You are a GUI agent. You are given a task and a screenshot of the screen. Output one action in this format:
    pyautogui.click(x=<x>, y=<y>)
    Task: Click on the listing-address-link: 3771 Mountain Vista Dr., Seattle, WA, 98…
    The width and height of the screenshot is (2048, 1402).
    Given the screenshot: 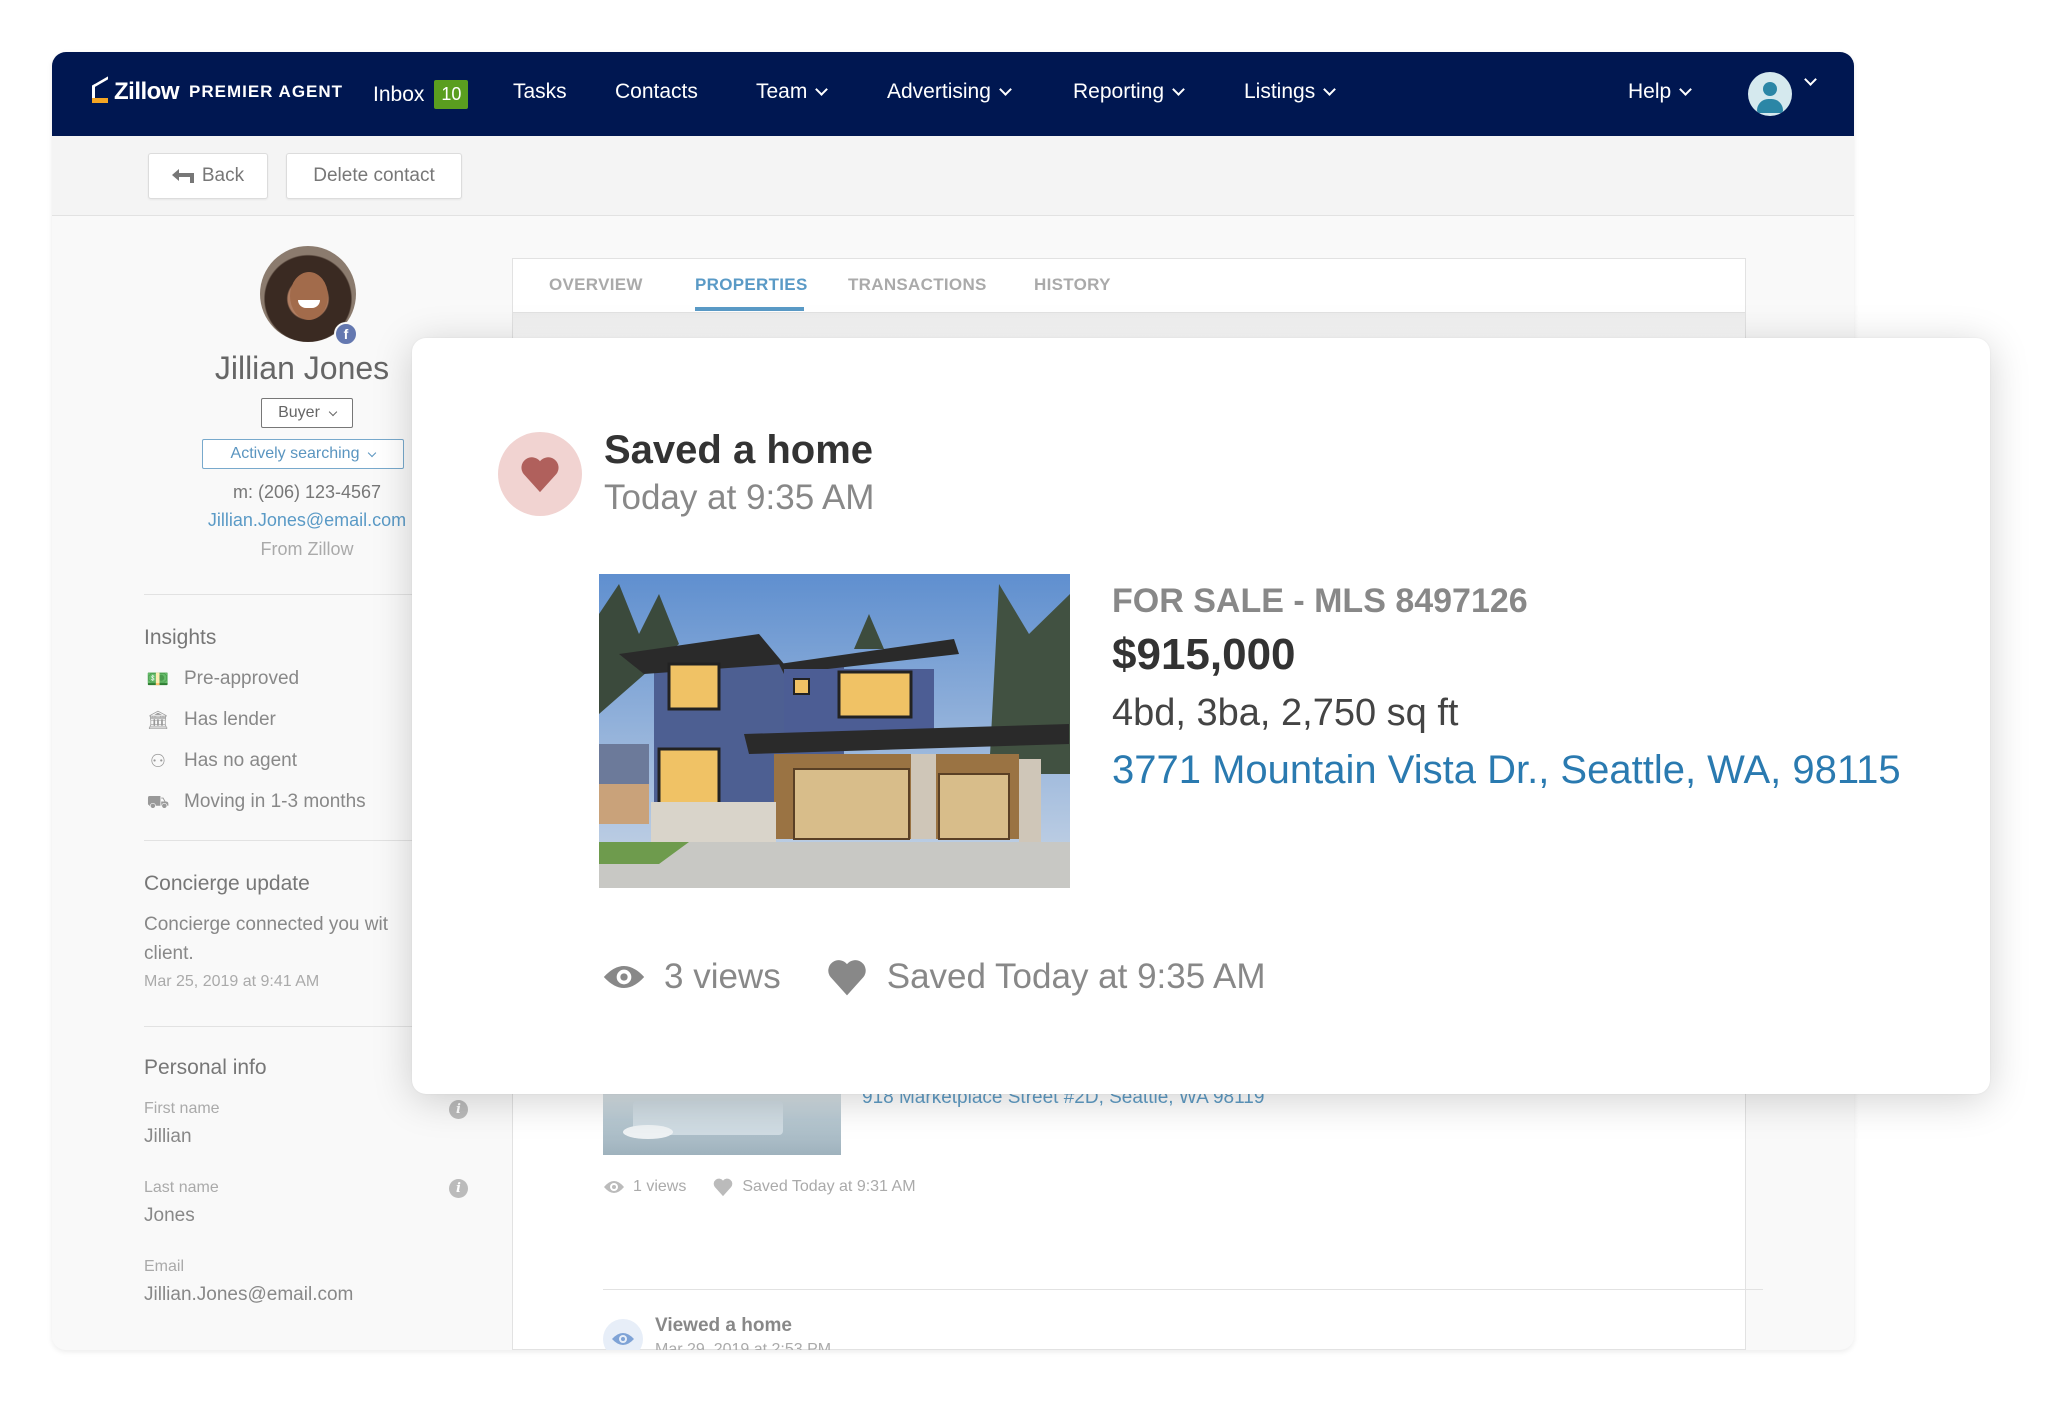 What is the action you would take?
    pyautogui.click(x=1506, y=770)
    